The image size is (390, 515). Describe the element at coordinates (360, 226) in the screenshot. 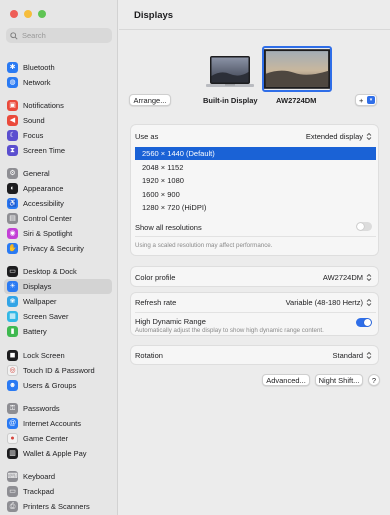

I see `toggle-knob` at that location.